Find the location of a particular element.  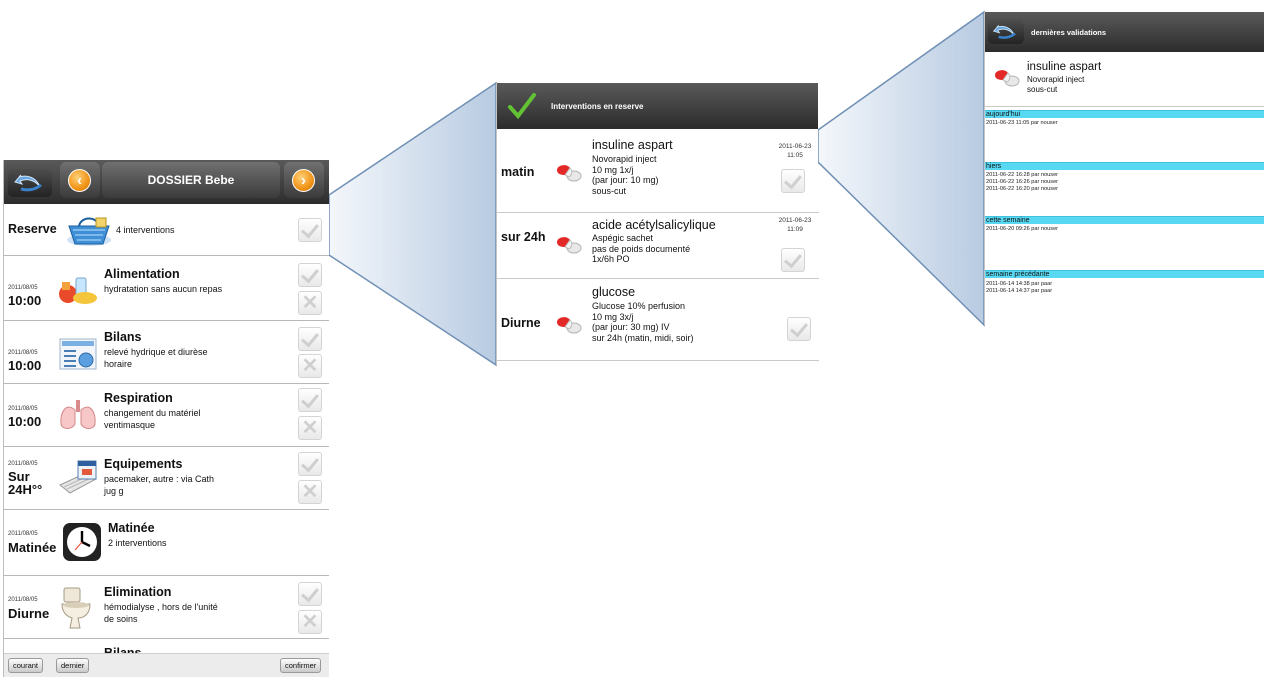

interventions-title: Interventions en reserve is located at coordinates (597, 106).